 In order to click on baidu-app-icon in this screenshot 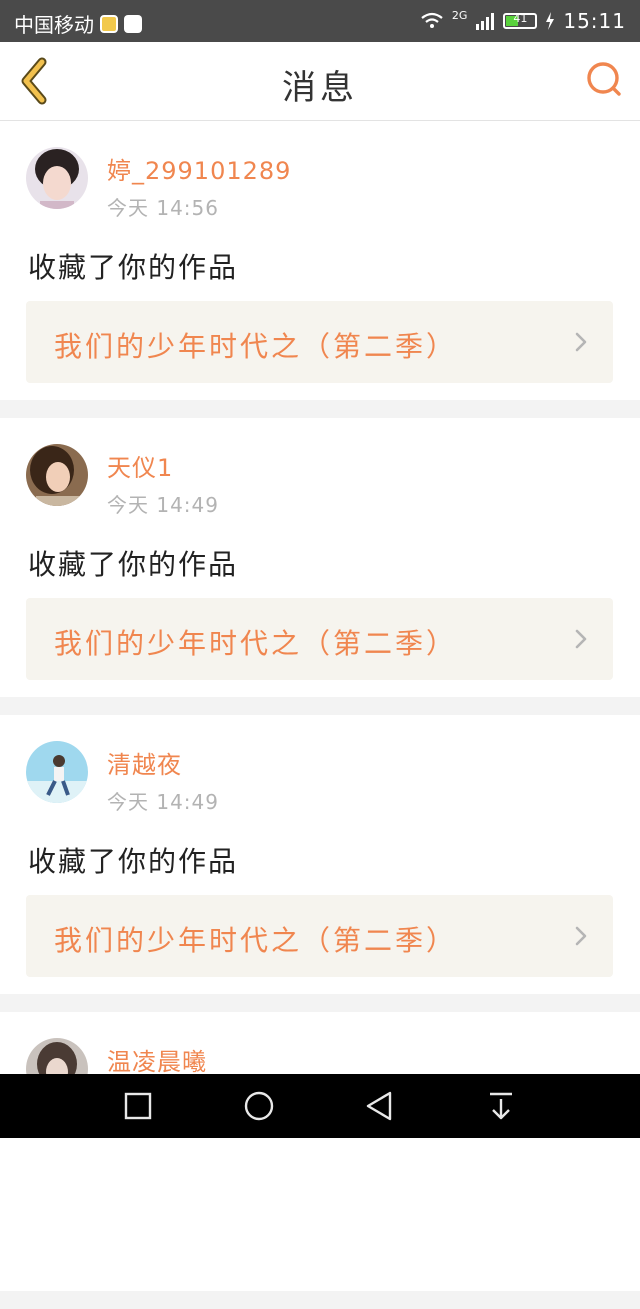, I will do `click(133, 23)`.